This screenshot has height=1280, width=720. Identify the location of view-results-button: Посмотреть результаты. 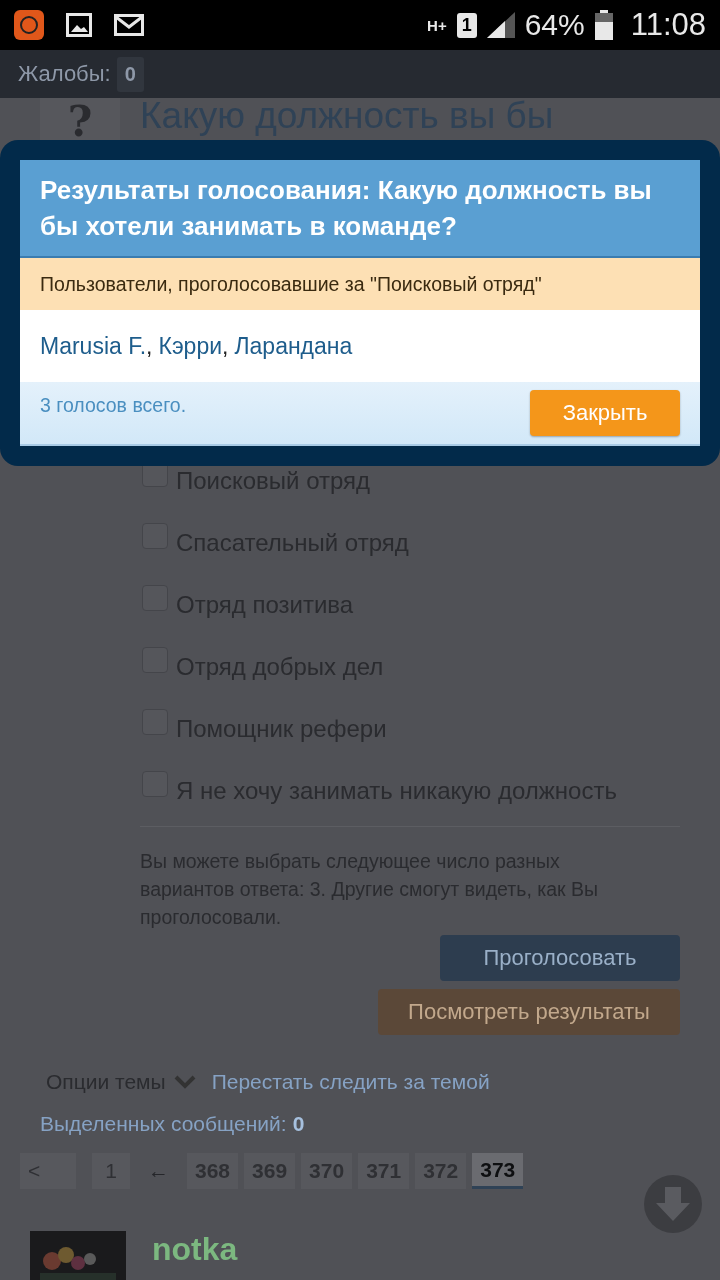
(529, 1012).